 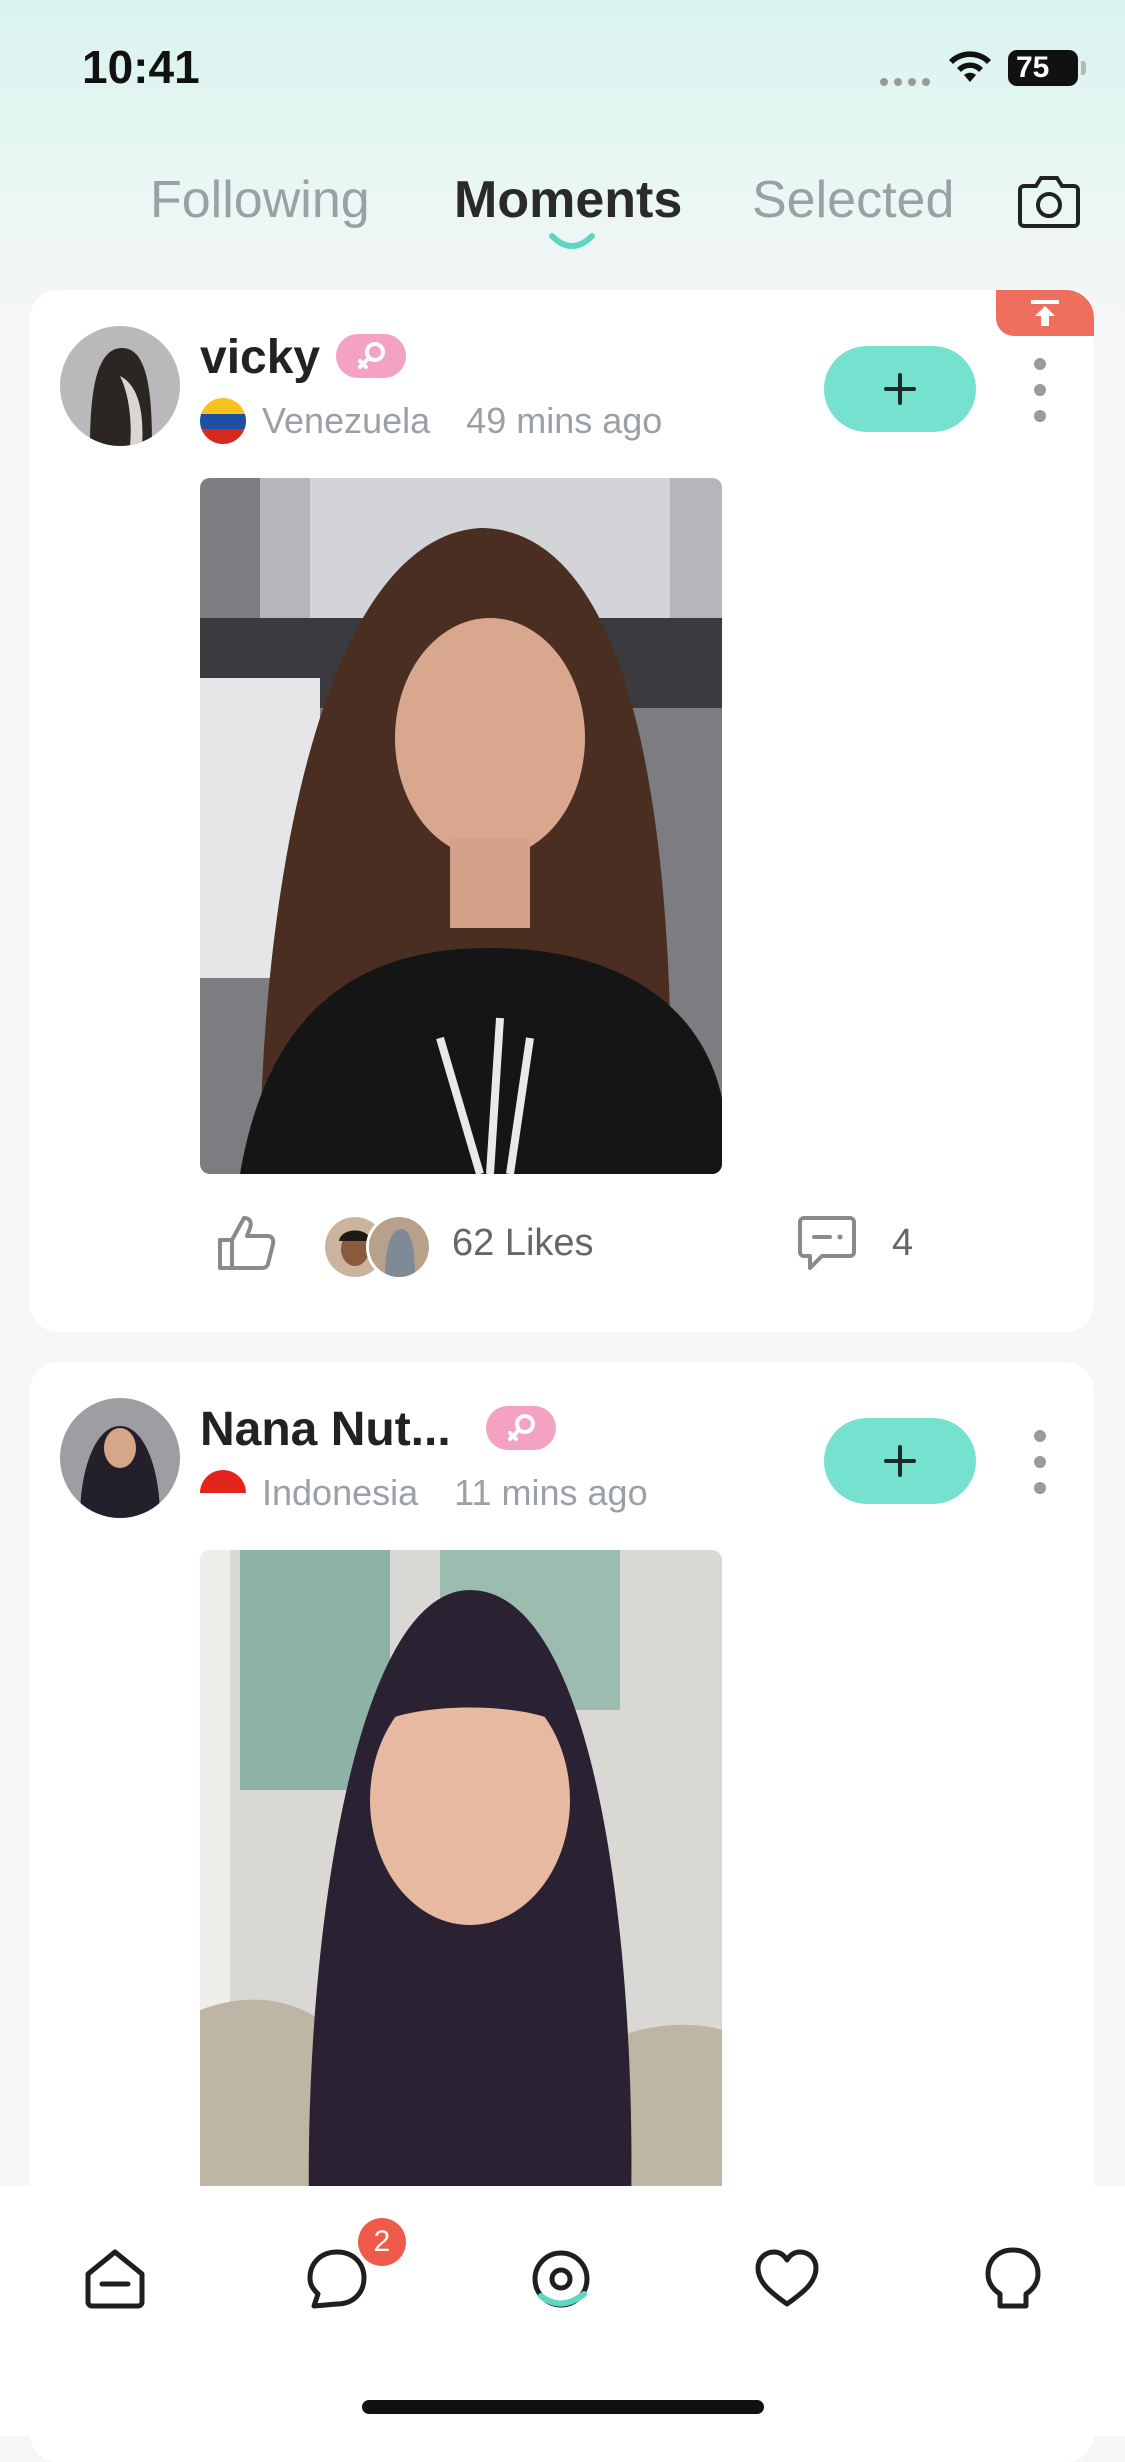 What do you see at coordinates (399, 1247) in the screenshot?
I see `liker-avatar` at bounding box center [399, 1247].